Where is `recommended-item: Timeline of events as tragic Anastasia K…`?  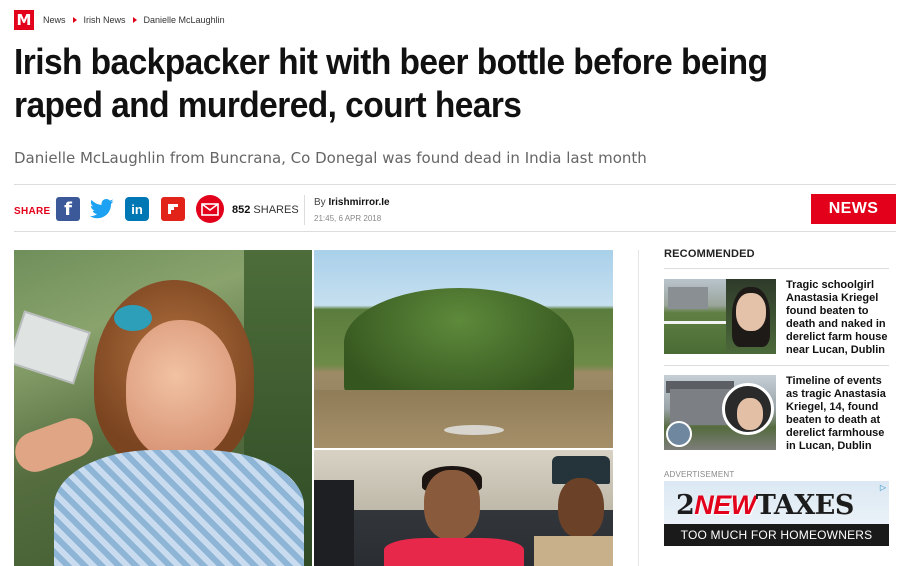 recommended-item: Timeline of events as tragic Anastasia K… is located at coordinates (776, 414).